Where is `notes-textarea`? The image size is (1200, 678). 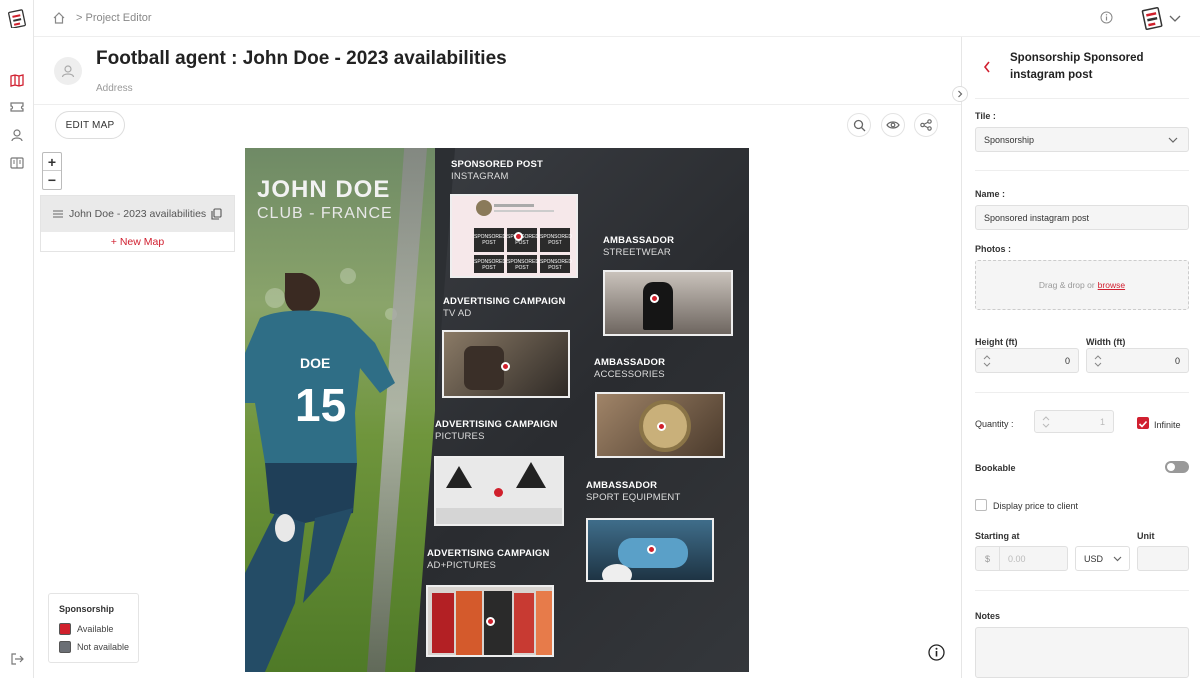
notes-textarea is located at coordinates (1082, 652).